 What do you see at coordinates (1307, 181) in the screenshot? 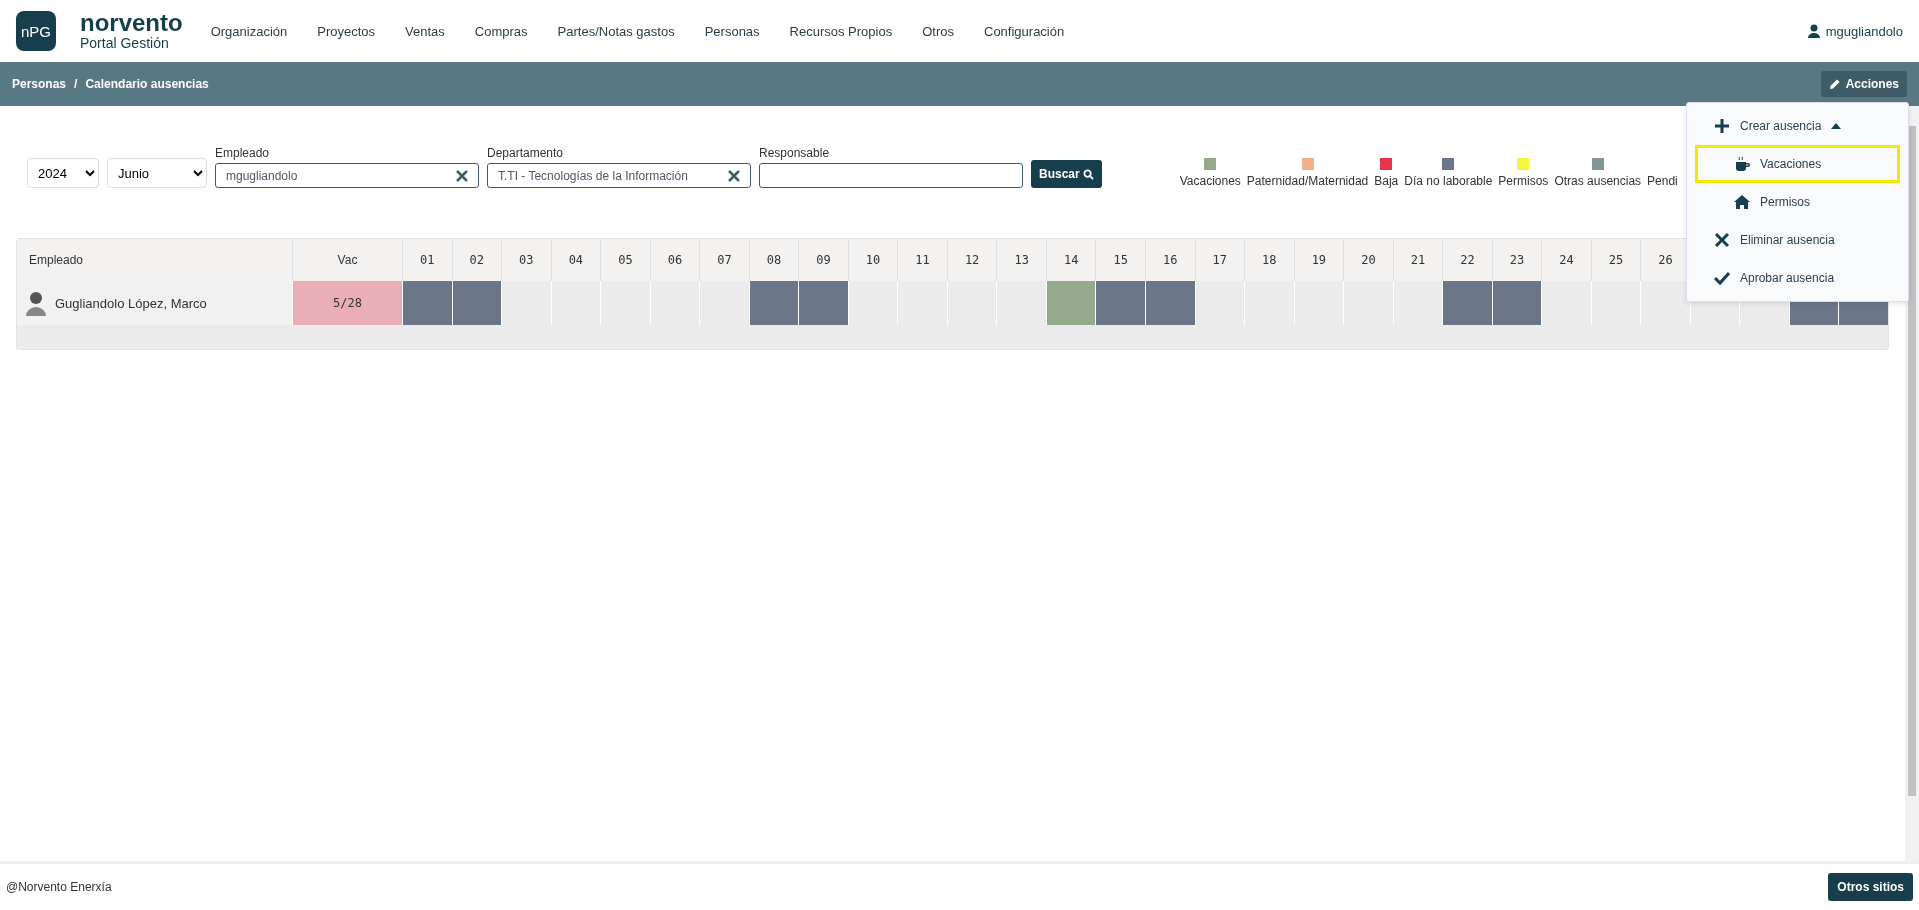
I see `legend-label: Paternidad/Maternidad` at bounding box center [1307, 181].